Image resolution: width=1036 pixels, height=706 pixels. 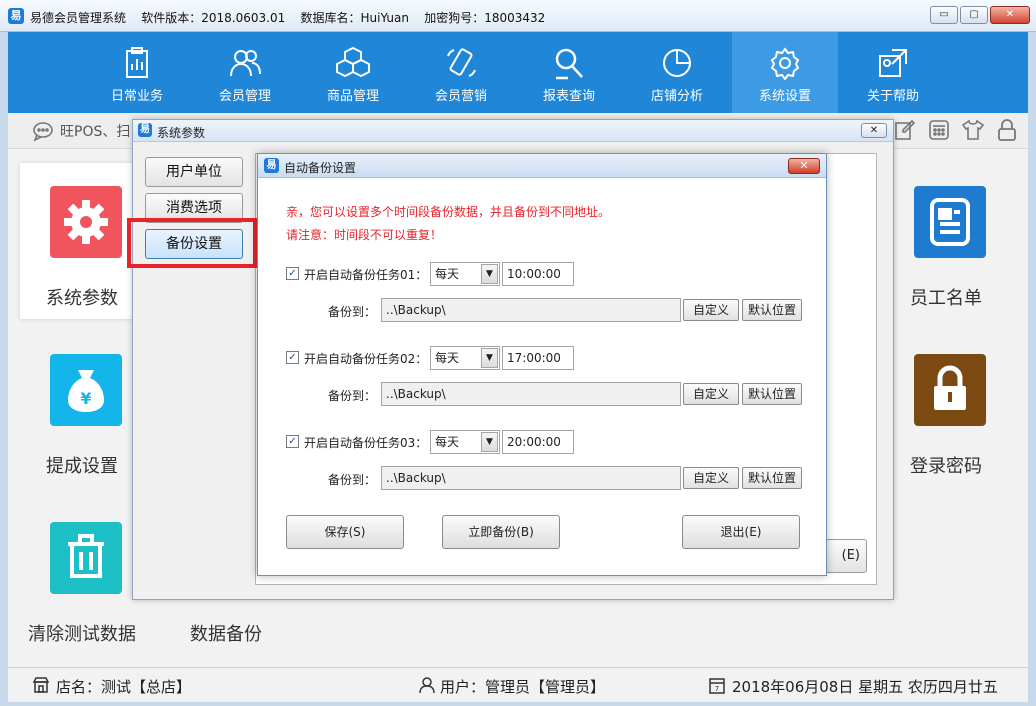 What do you see at coordinates (43, 132) in the screenshot?
I see `chat-icon` at bounding box center [43, 132].